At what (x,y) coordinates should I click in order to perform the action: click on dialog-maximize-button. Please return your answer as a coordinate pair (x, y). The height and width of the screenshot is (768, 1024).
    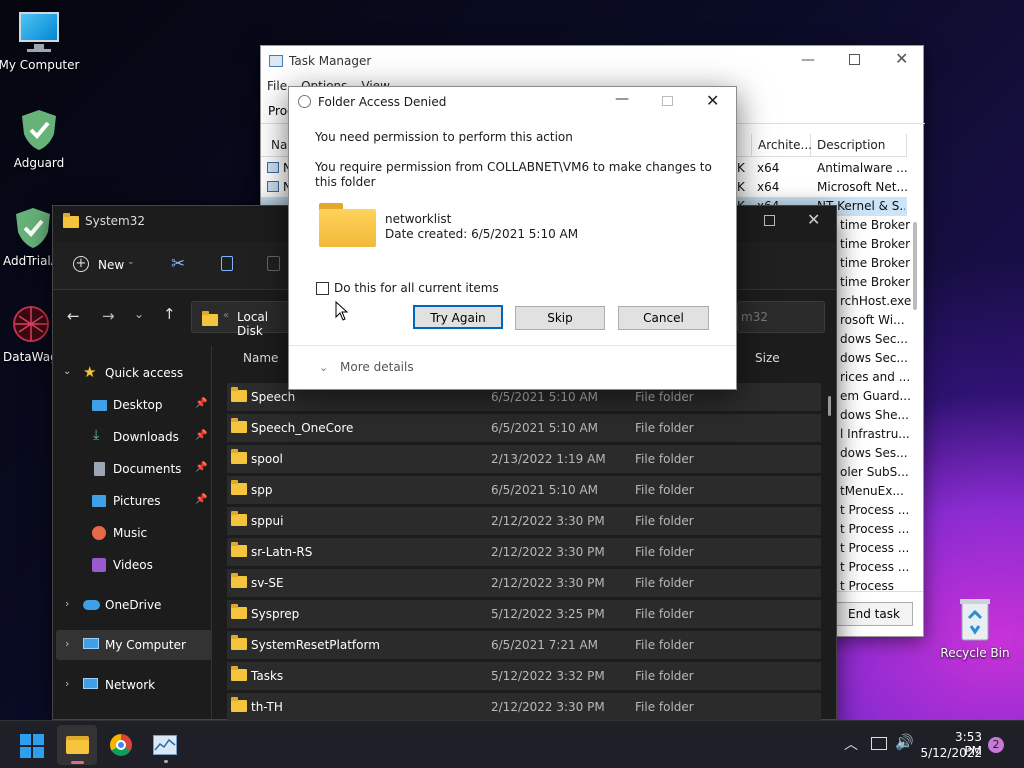
    Looking at the image, I should click on (667, 101).